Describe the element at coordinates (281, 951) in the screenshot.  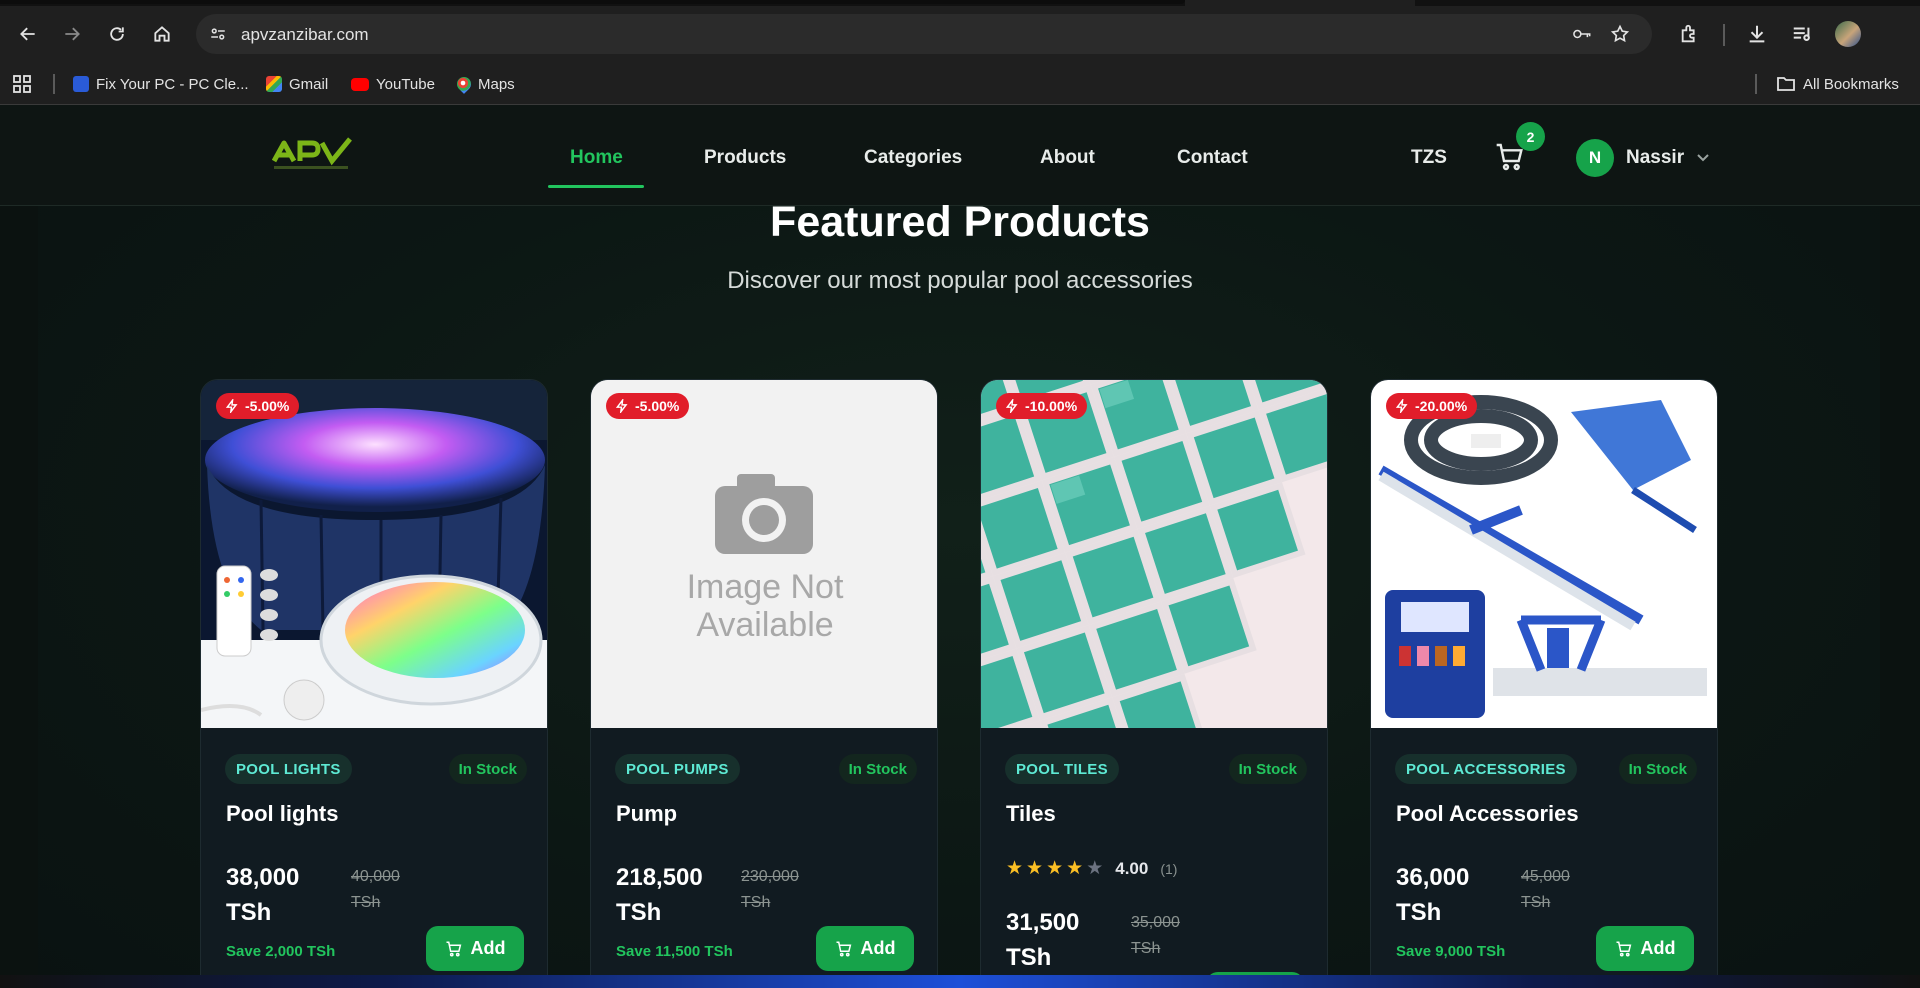
I see `savings-text: Save 2,000 TSh` at that location.